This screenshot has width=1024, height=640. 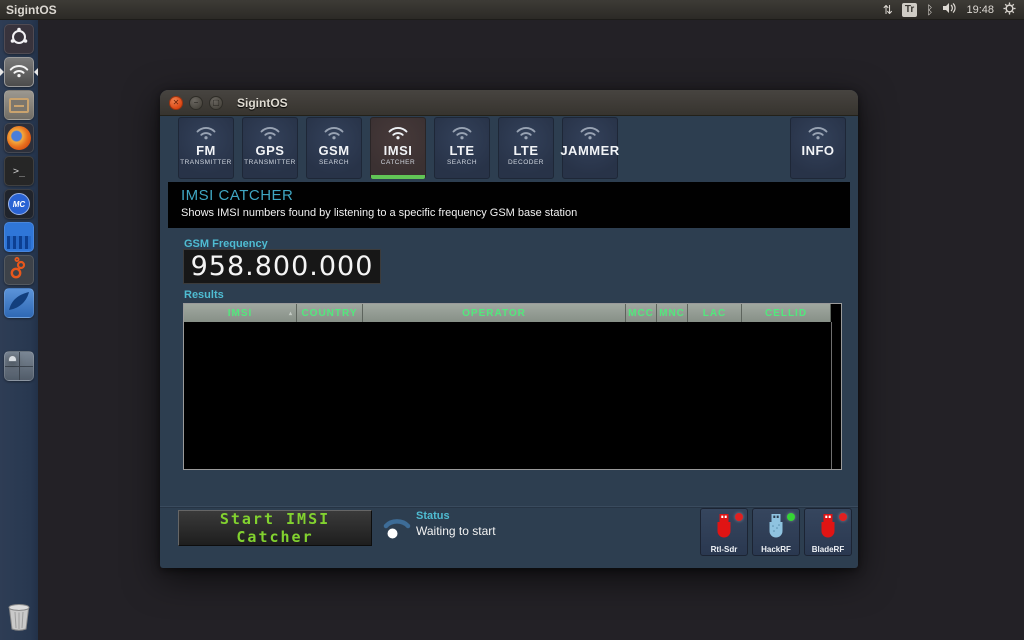 I want to click on tab-label: IMSI, so click(x=398, y=150).